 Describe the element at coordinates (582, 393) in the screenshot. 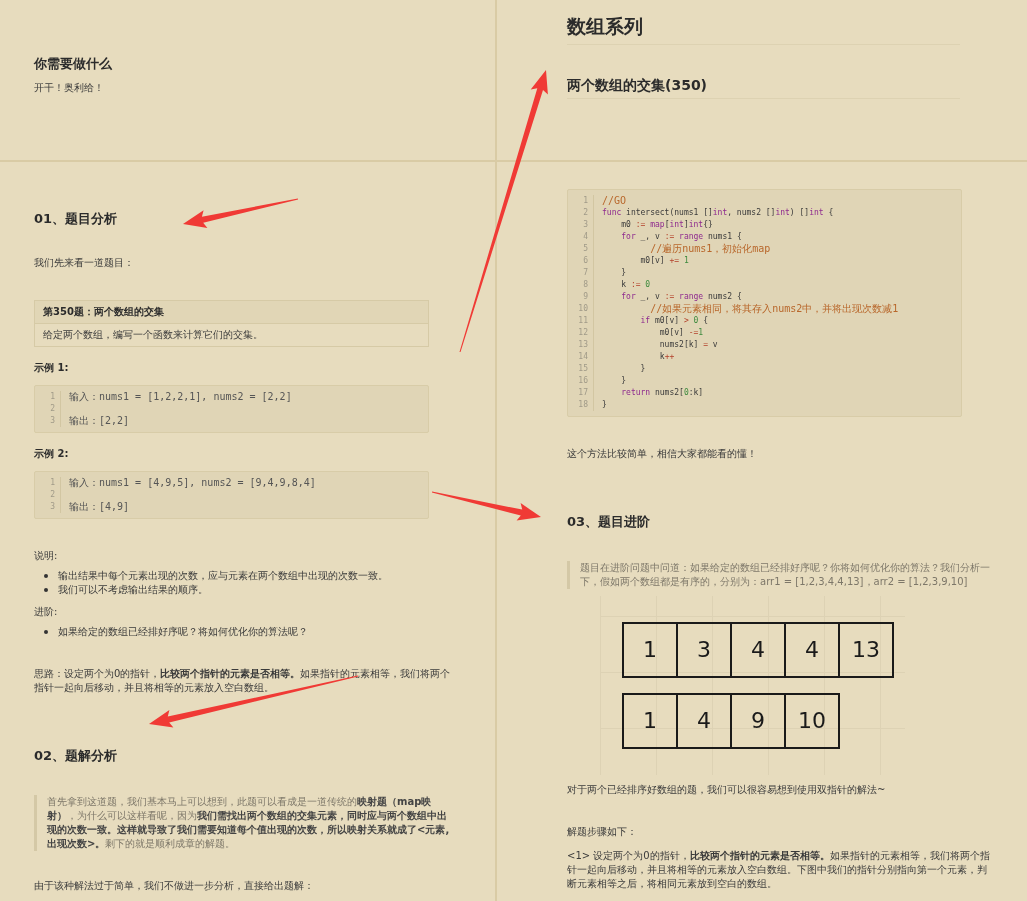

I see `line-number: 17` at that location.